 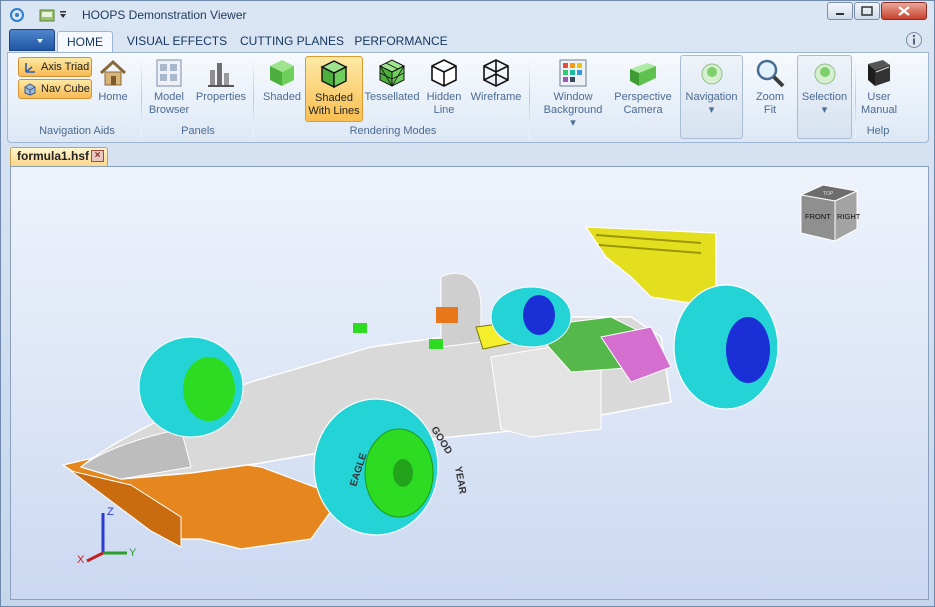 I want to click on close-window-button, so click(x=904, y=11).